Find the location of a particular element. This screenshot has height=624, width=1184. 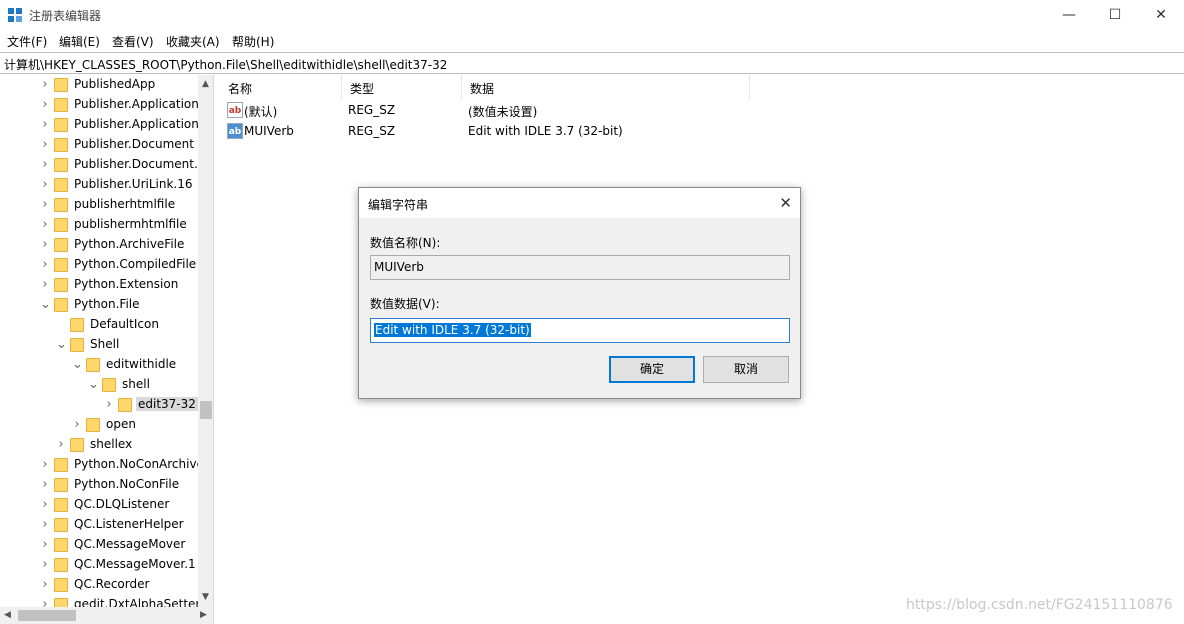

tree-node: ⌄ editwithidle is located at coordinates (99, 365).